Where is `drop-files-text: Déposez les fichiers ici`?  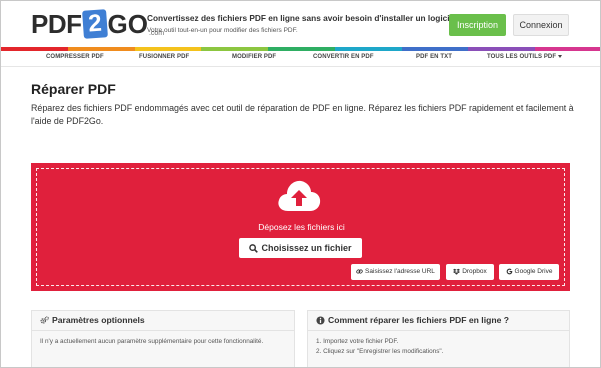 drop-files-text: Déposez les fichiers ici is located at coordinates (301, 227).